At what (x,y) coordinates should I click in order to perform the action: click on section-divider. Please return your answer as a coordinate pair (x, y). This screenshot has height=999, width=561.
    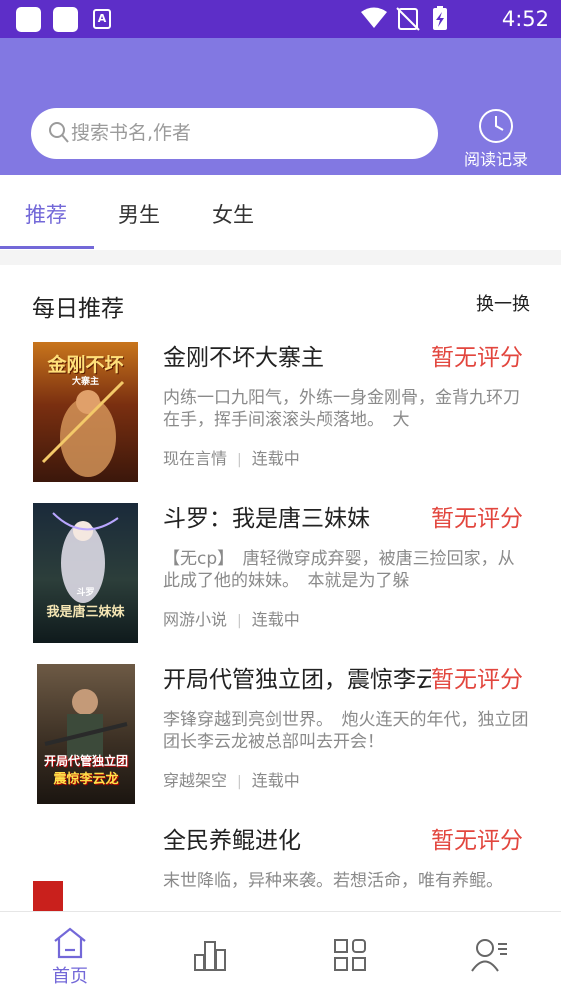
    Looking at the image, I should click on (280, 257).